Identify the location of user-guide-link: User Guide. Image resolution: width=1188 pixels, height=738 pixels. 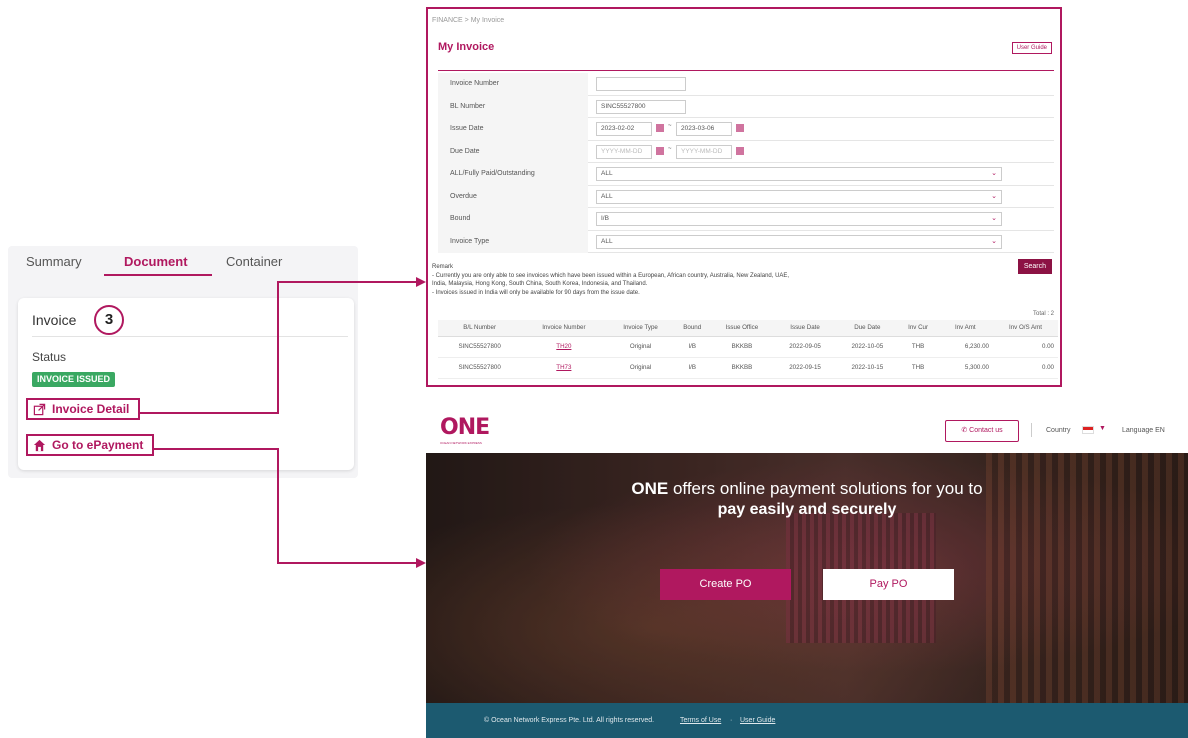
(757, 720).